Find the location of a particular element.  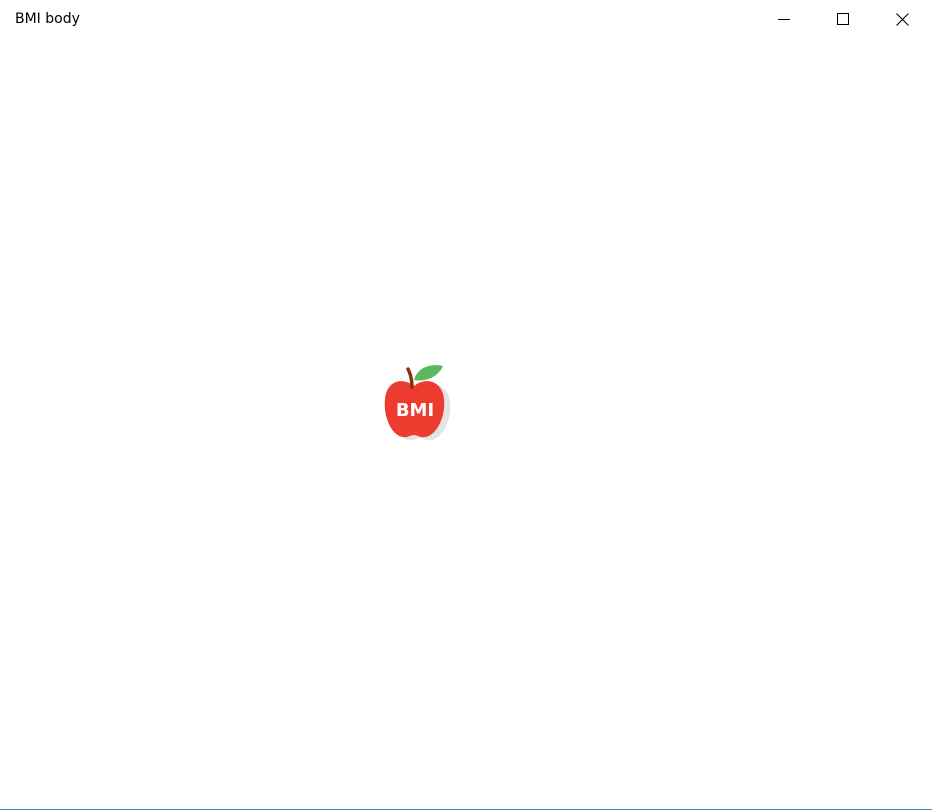

close-icon is located at coordinates (902, 19).